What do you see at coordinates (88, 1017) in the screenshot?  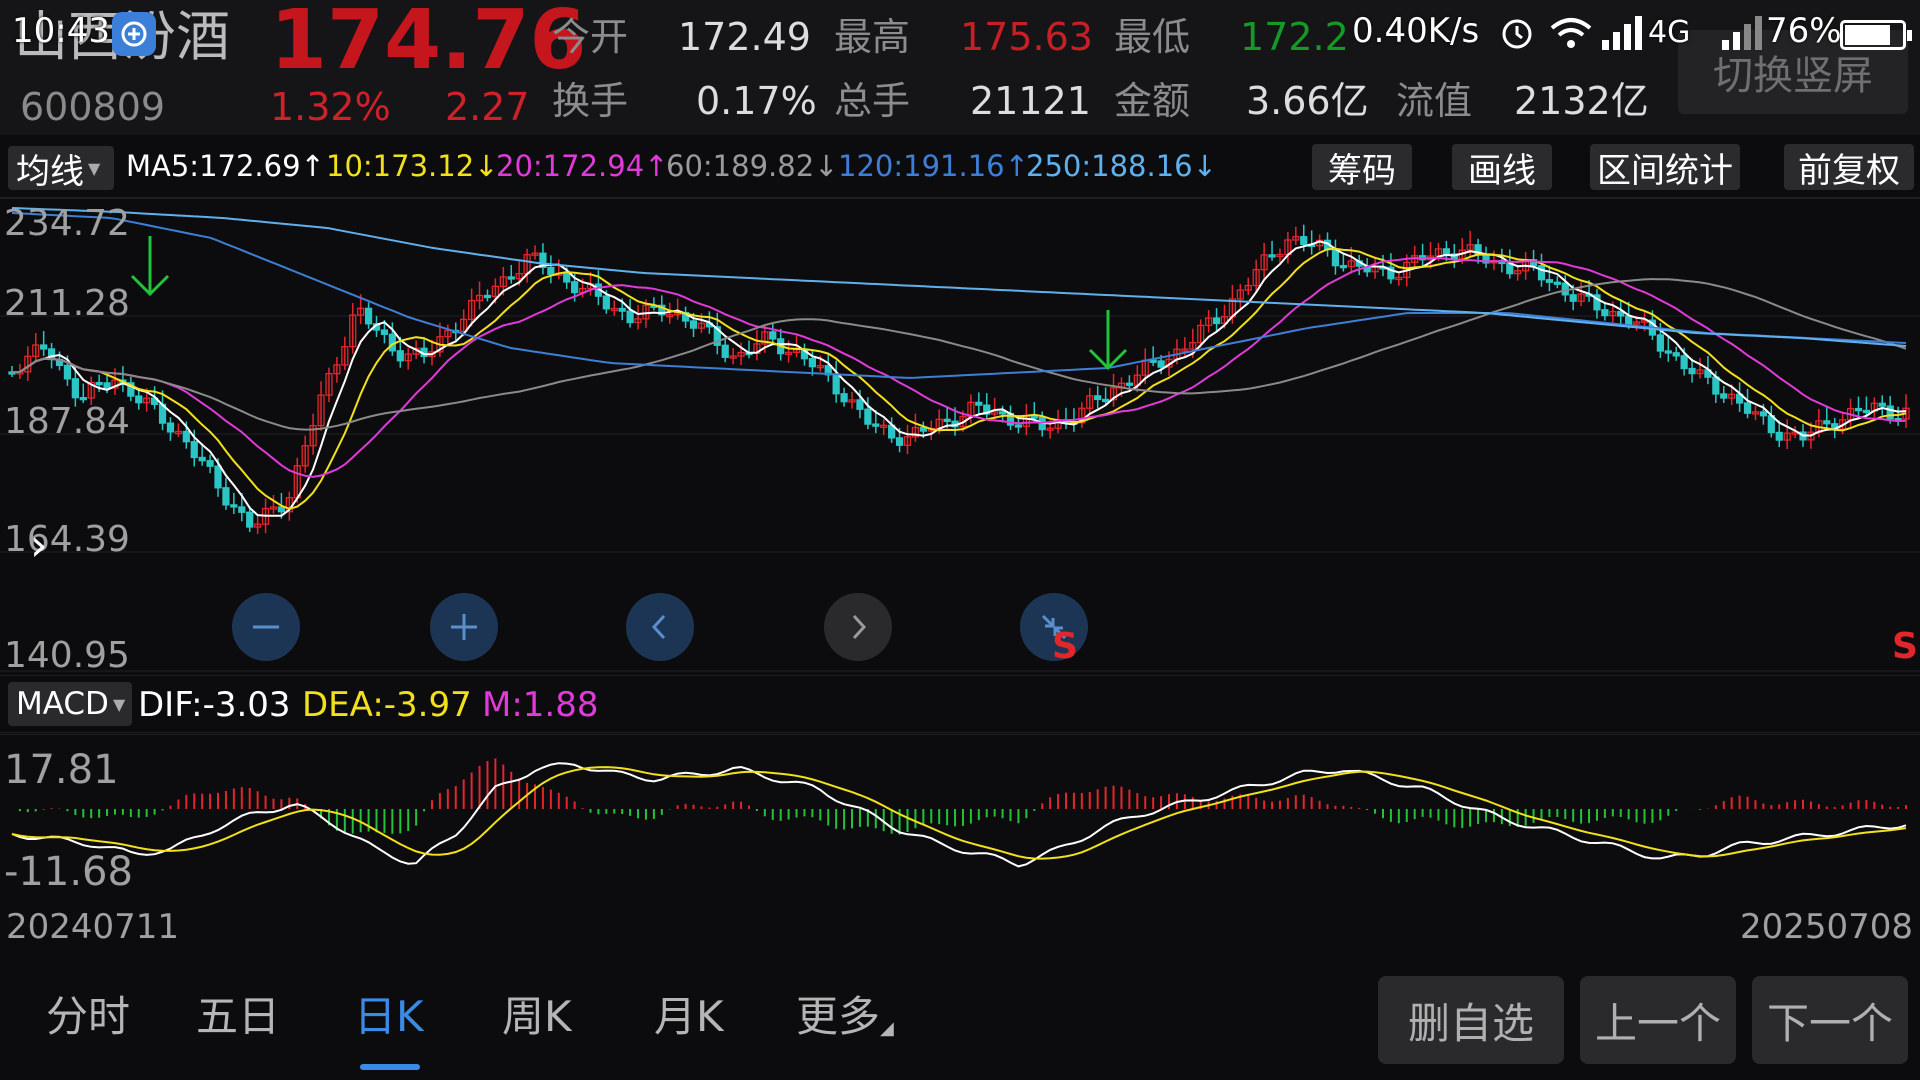 I see `tab-intraday: 分时` at bounding box center [88, 1017].